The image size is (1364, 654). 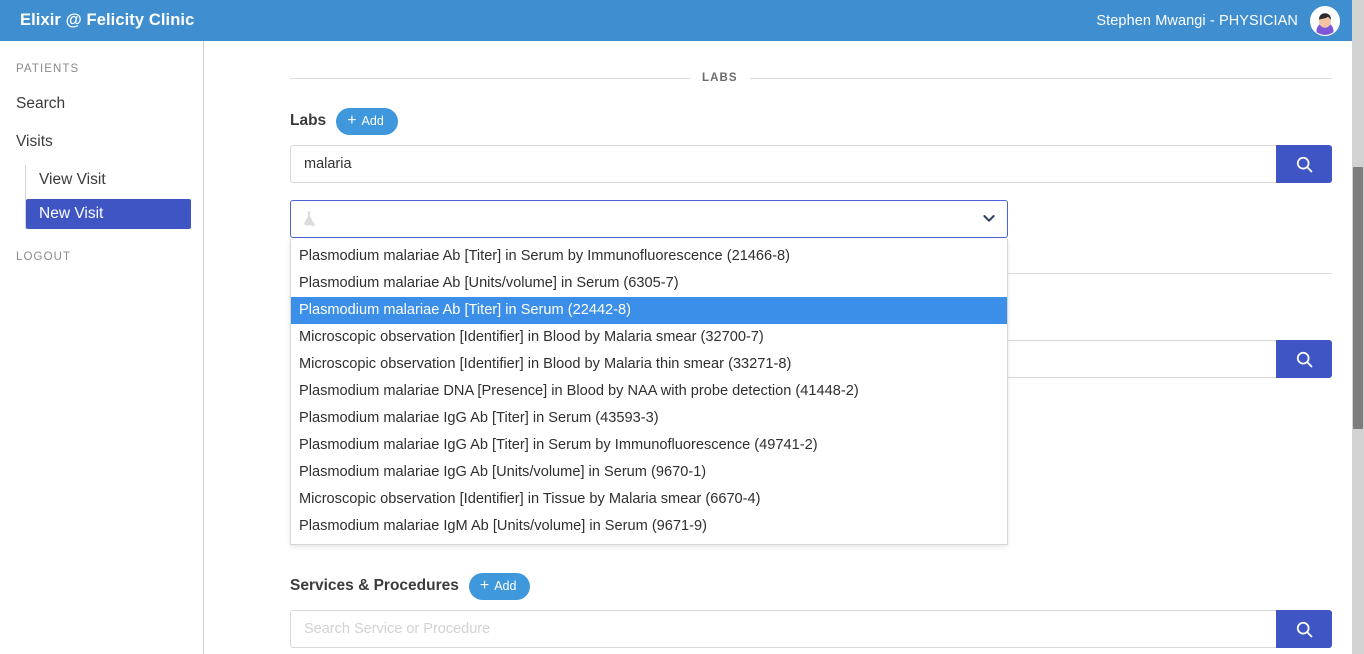 I want to click on services-group-header: Services & Procedures + Add, so click(x=811, y=586).